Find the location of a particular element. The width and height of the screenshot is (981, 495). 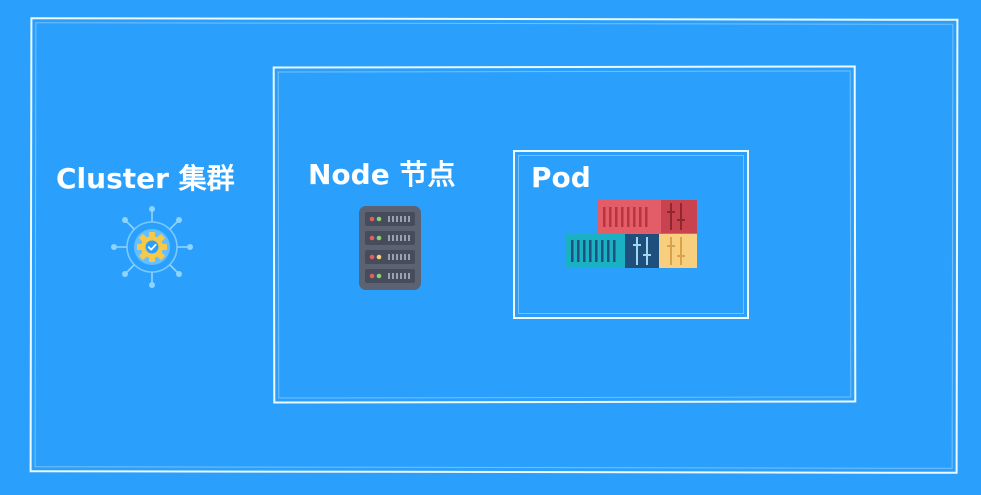

server-rack-icon is located at coordinates (390, 248).